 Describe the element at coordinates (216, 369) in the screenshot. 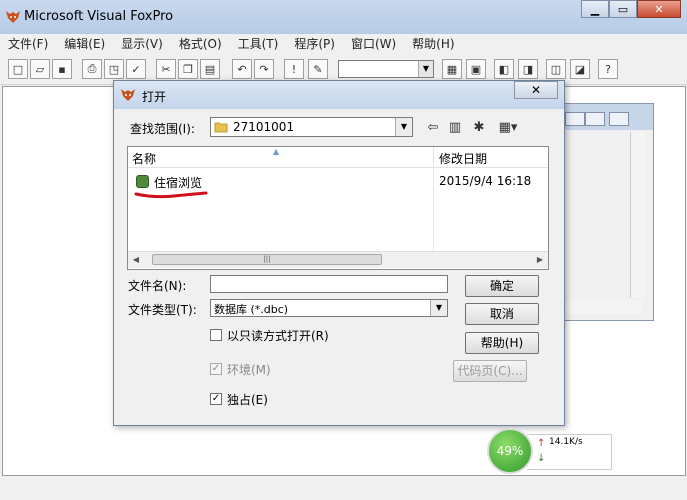

I see `environment-checkbox: ✓` at that location.